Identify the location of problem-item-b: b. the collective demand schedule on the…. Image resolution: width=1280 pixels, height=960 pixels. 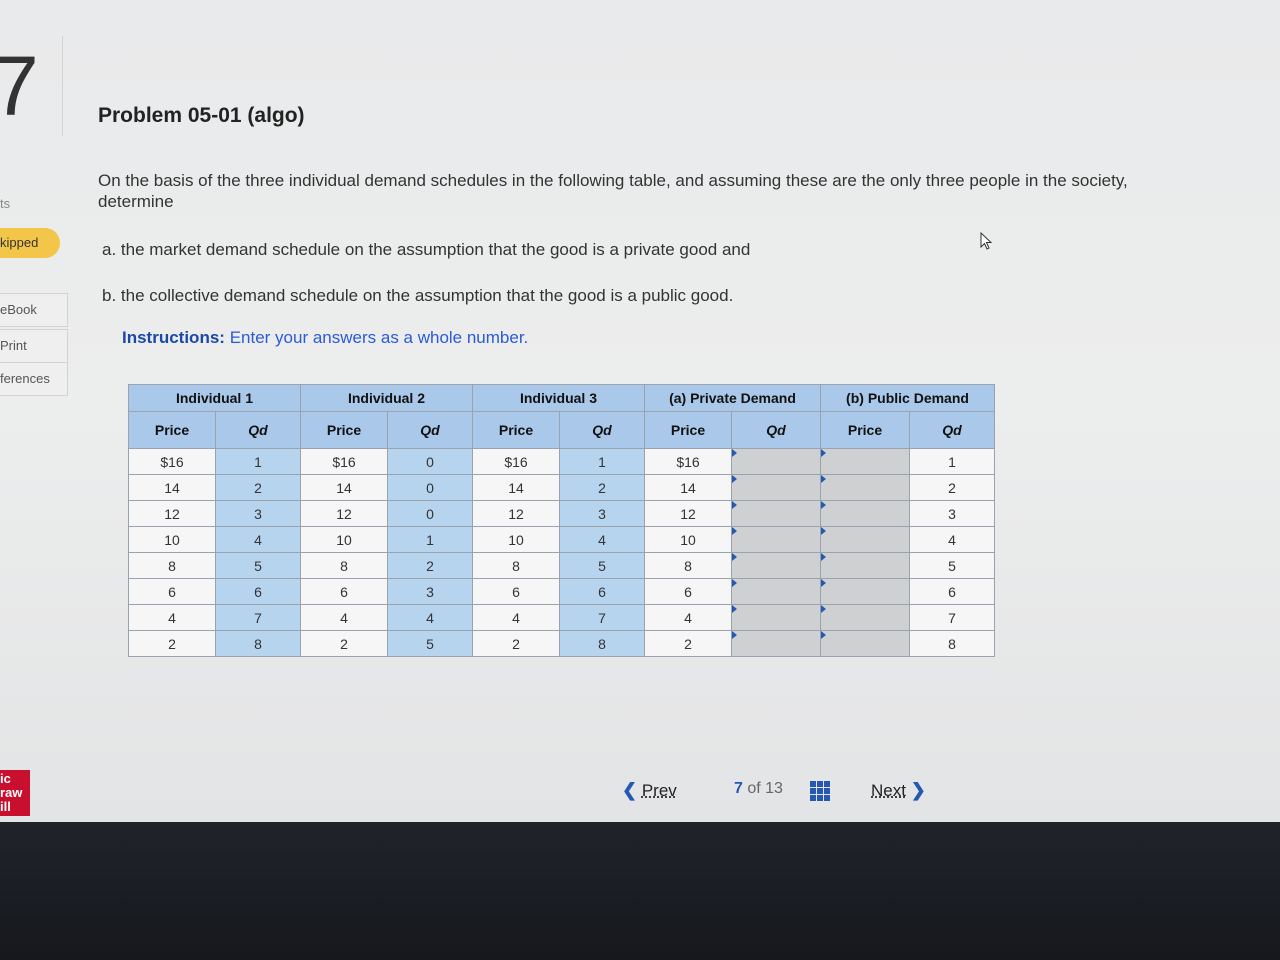
(418, 295).